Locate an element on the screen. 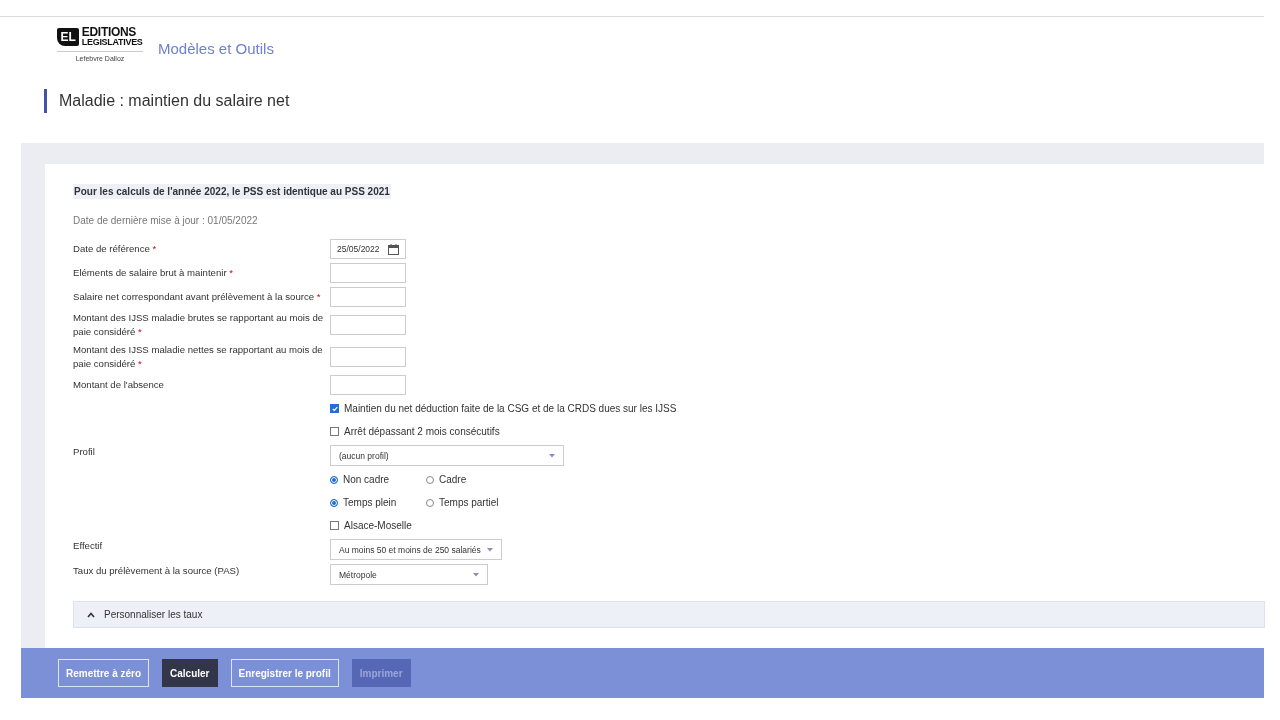 This screenshot has width=1280, height=720. dropdown: Métropole is located at coordinates (409, 574).